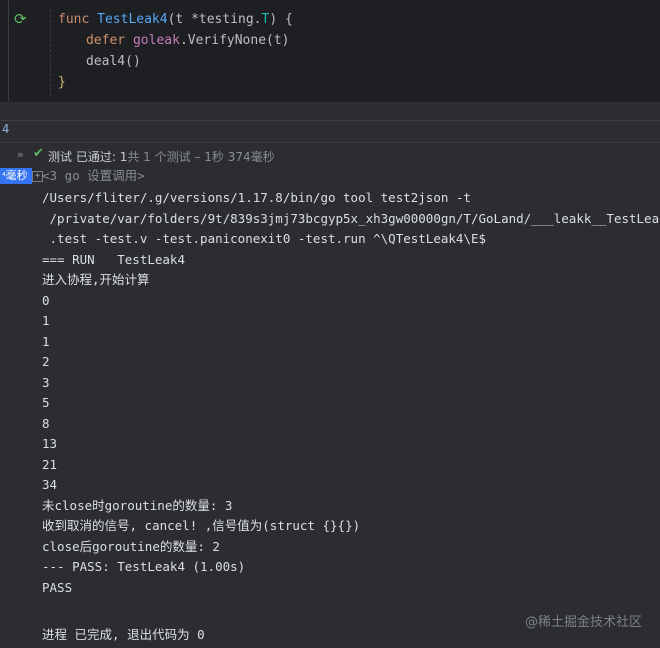  Describe the element at coordinates (16, 407) in the screenshot. I see `test-tree-panel` at that location.